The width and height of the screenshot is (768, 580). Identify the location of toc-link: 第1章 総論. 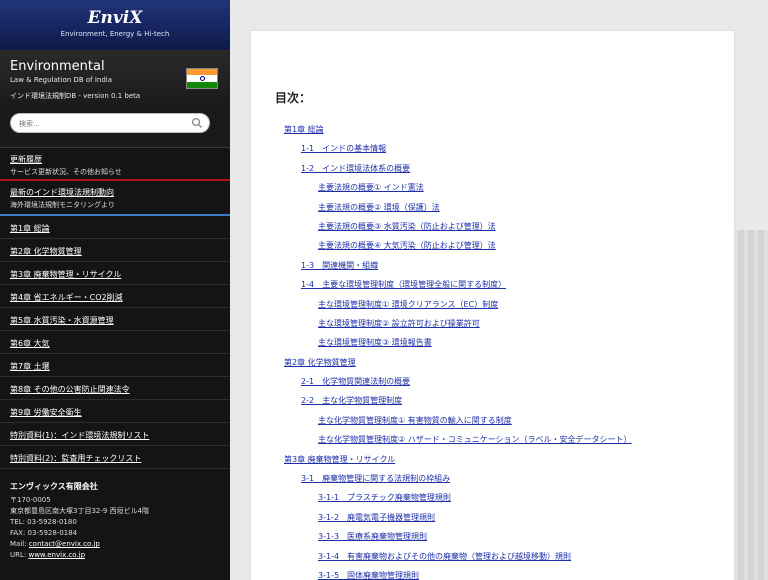
(493, 134).